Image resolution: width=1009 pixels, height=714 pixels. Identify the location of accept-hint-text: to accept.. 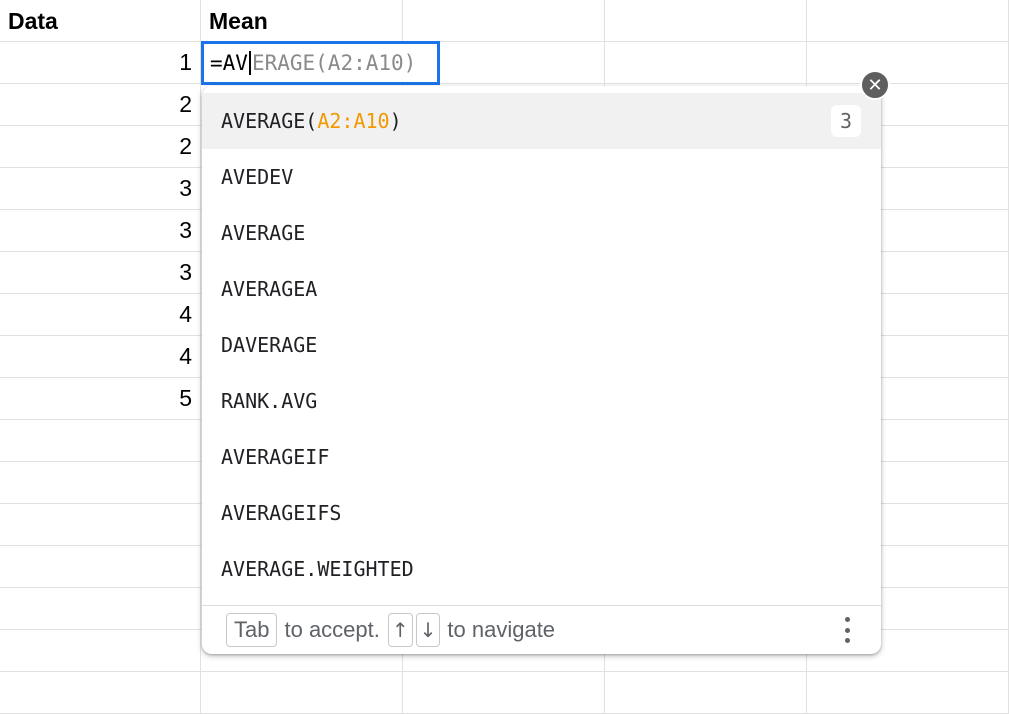
(332, 629).